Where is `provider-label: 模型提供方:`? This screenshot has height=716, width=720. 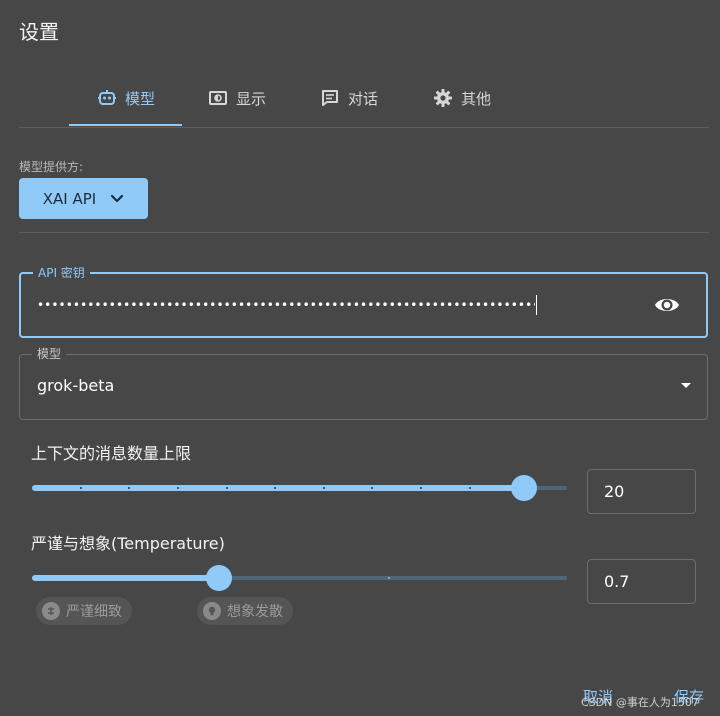 provider-label: 模型提供方: is located at coordinates (51, 167).